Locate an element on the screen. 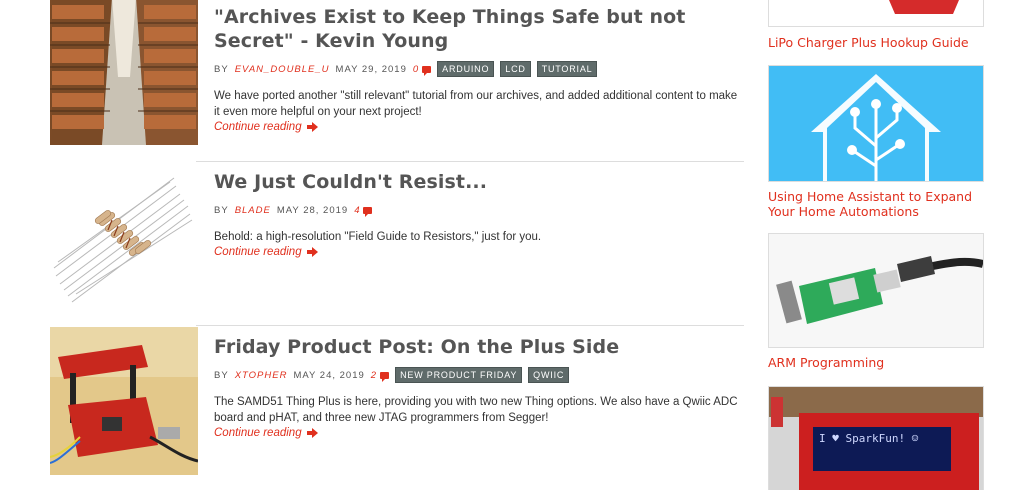 The image size is (1024, 490). sidebar-lipo: LiPo Charger Plus Hookup Guide is located at coordinates (876, 25).